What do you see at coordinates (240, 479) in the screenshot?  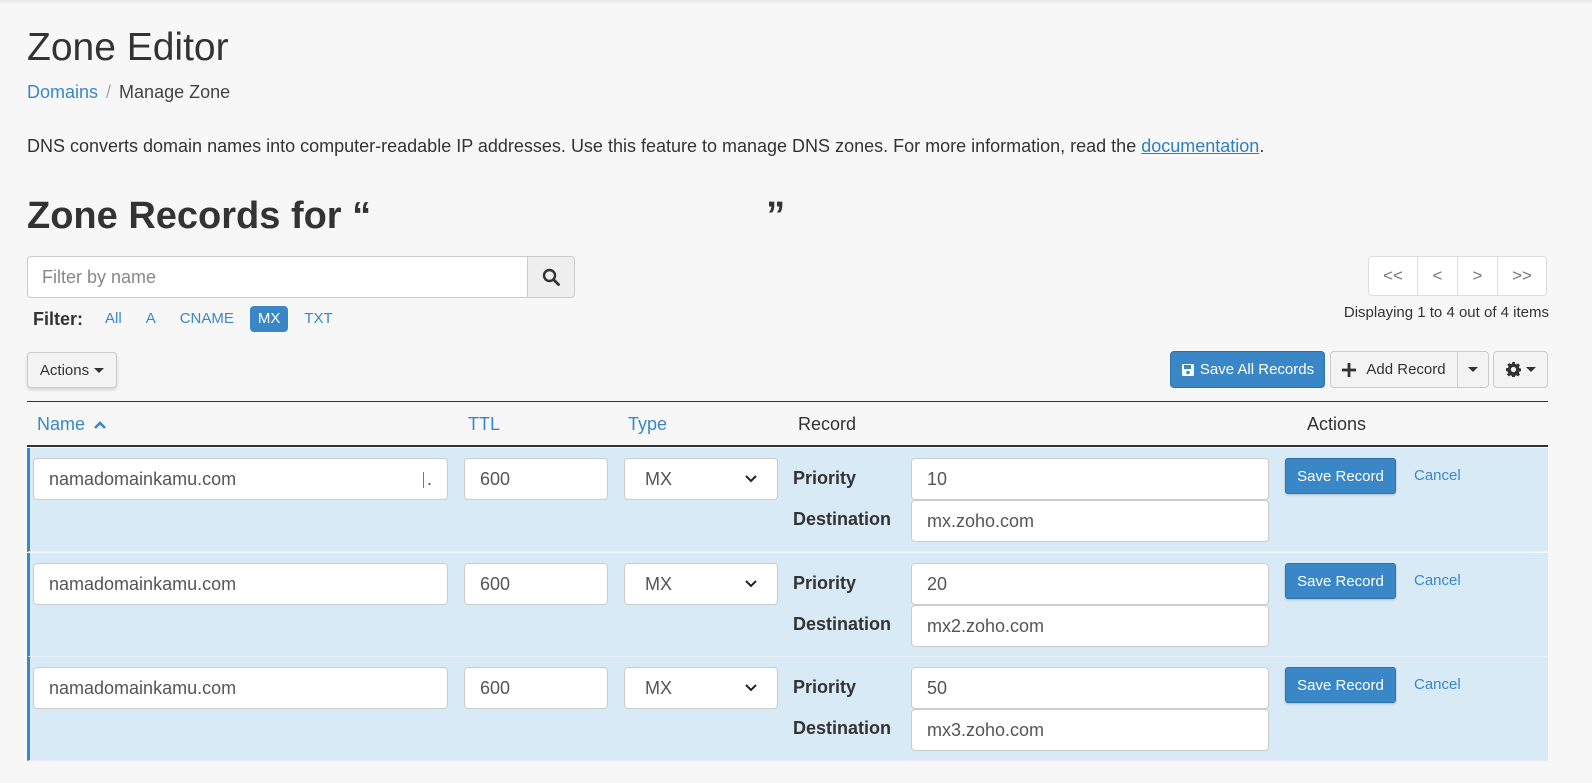 I see `record-name-input: namadomainkamu.com.` at bounding box center [240, 479].